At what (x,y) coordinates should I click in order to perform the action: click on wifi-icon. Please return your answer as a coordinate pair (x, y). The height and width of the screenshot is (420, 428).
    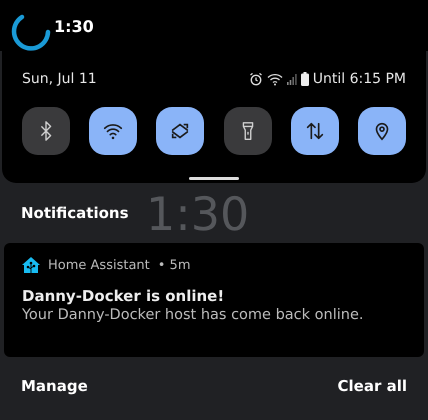
    Looking at the image, I should click on (274, 79).